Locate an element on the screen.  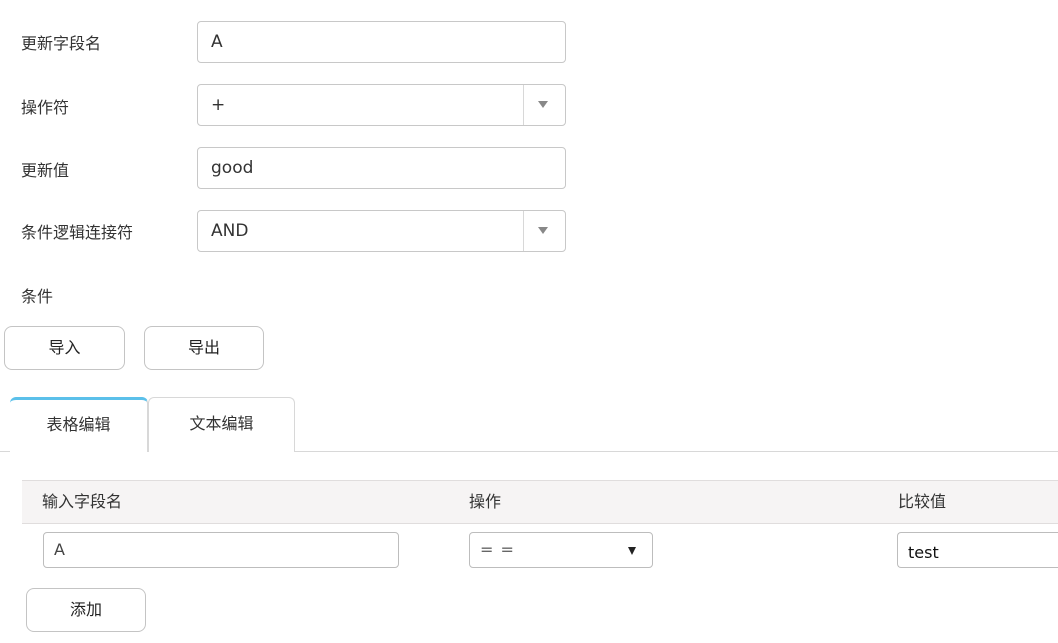
update-field-label: 更新字段名 is located at coordinates (61, 43).